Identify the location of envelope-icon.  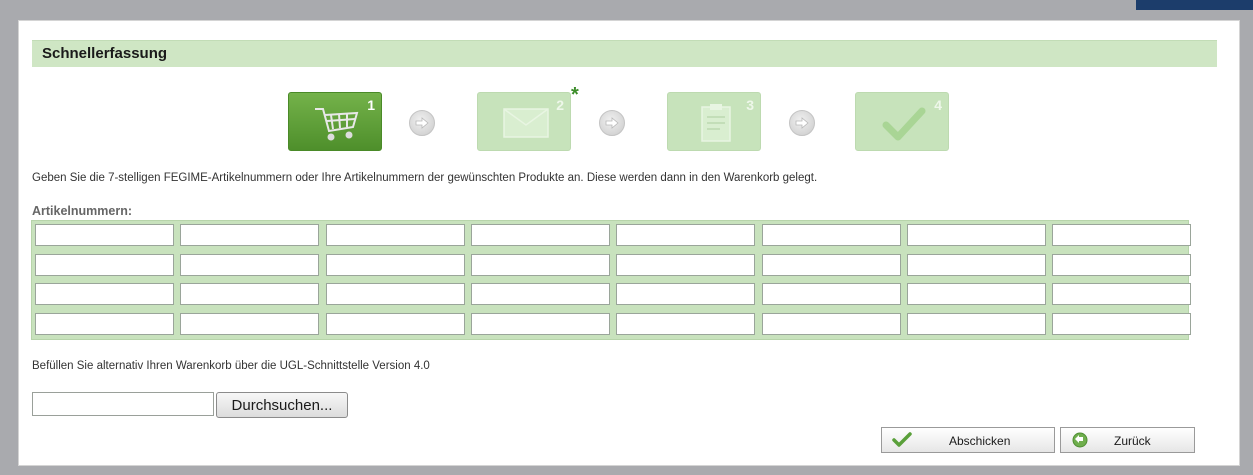
(526, 123).